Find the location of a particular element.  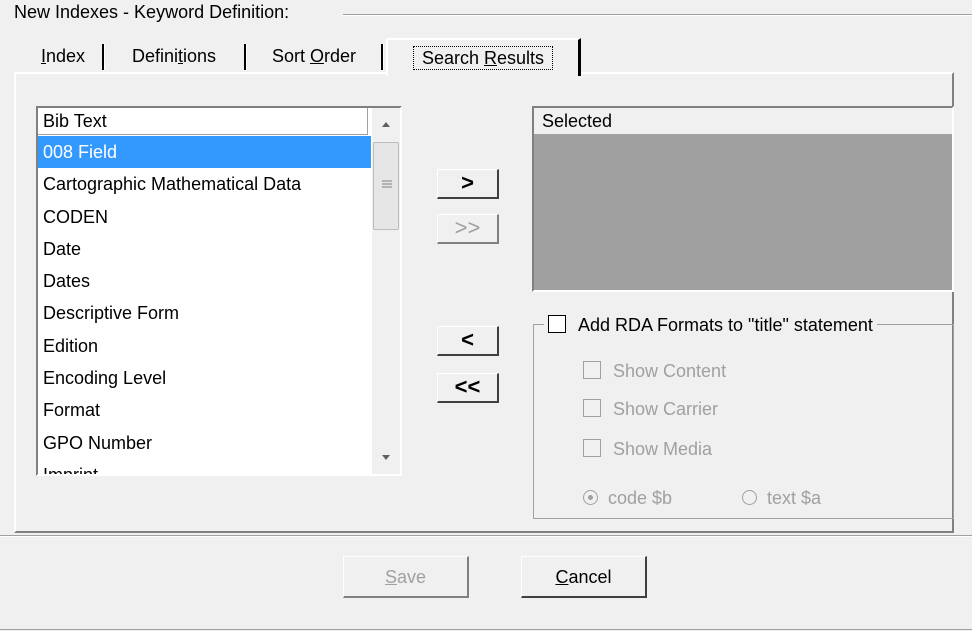

scroll-down-button is located at coordinates (386, 459).